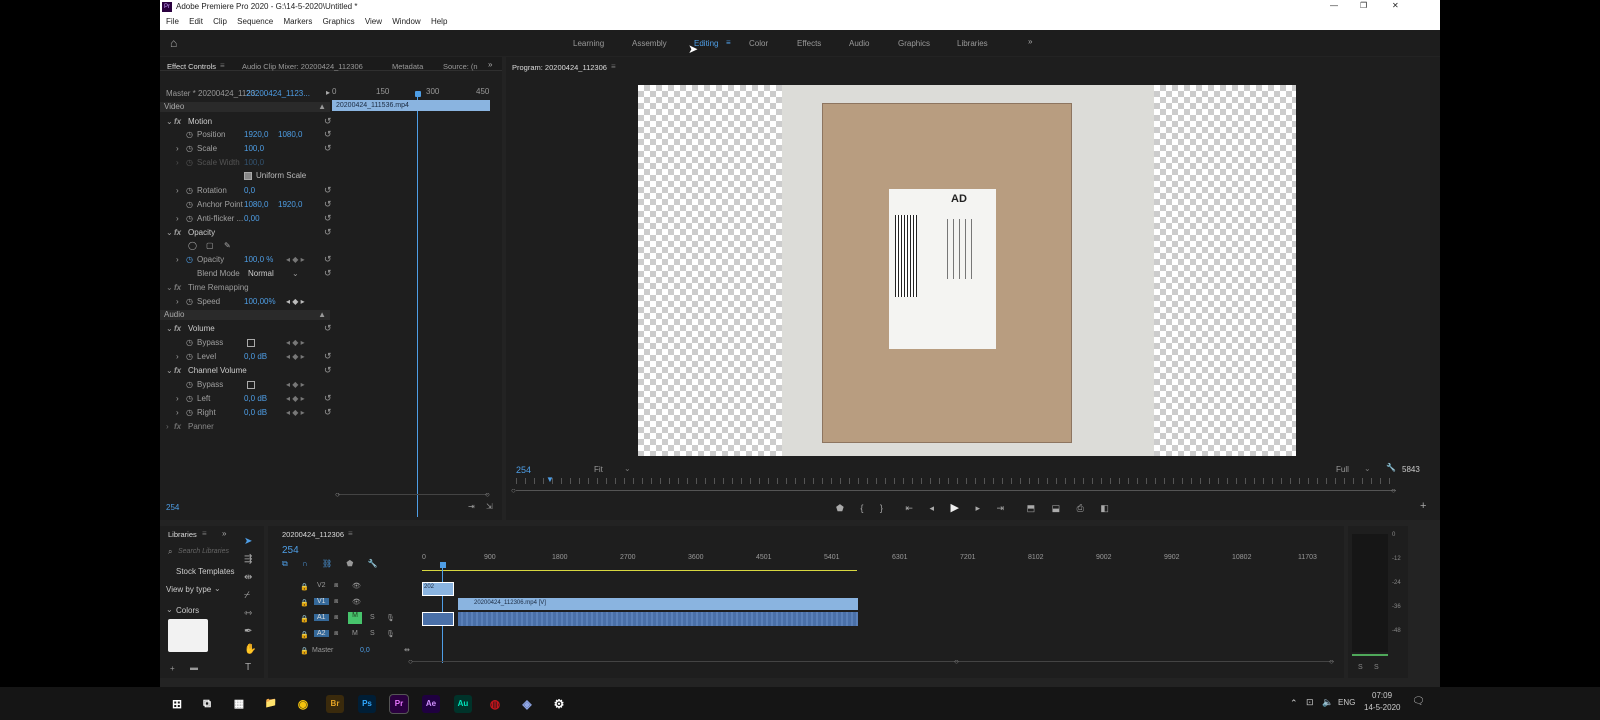  I want to click on time-ruler, so click(956, 481).